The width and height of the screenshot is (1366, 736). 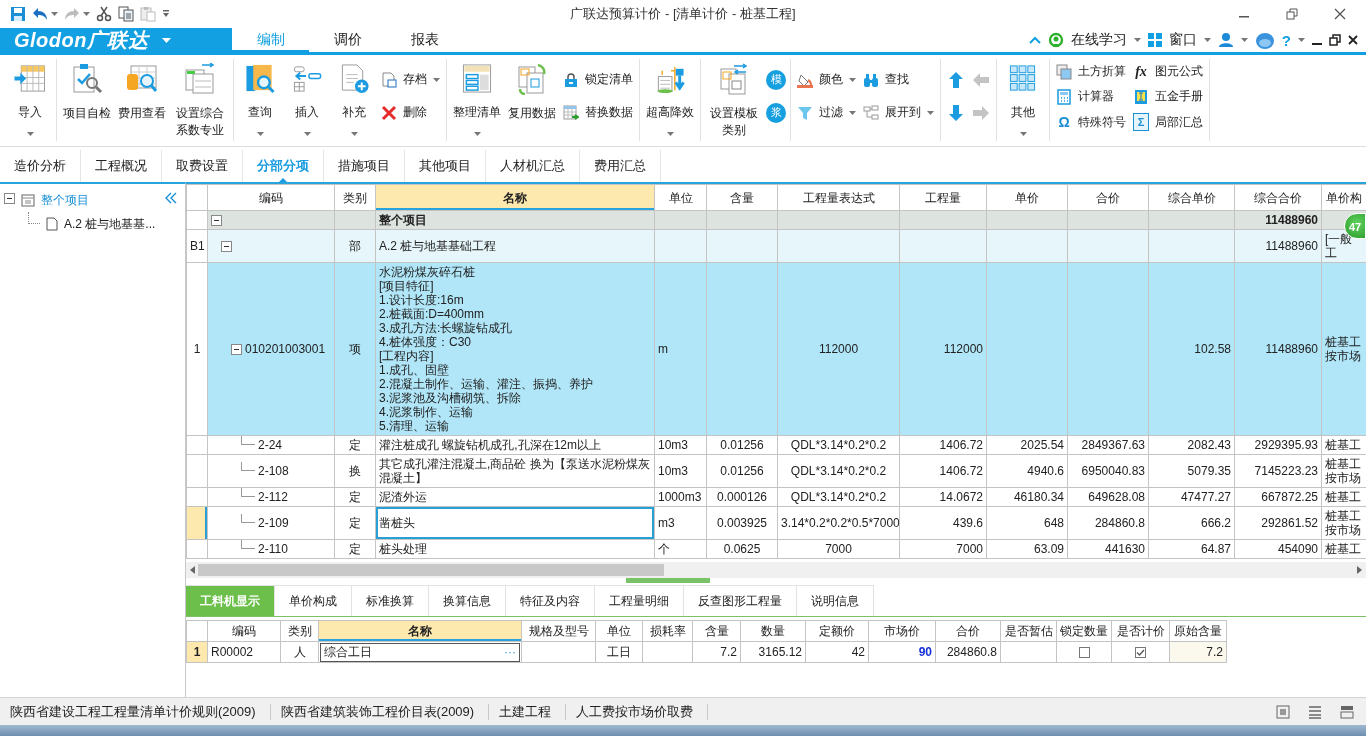 I want to click on ribbon-button: 整理清单, so click(x=477, y=100).